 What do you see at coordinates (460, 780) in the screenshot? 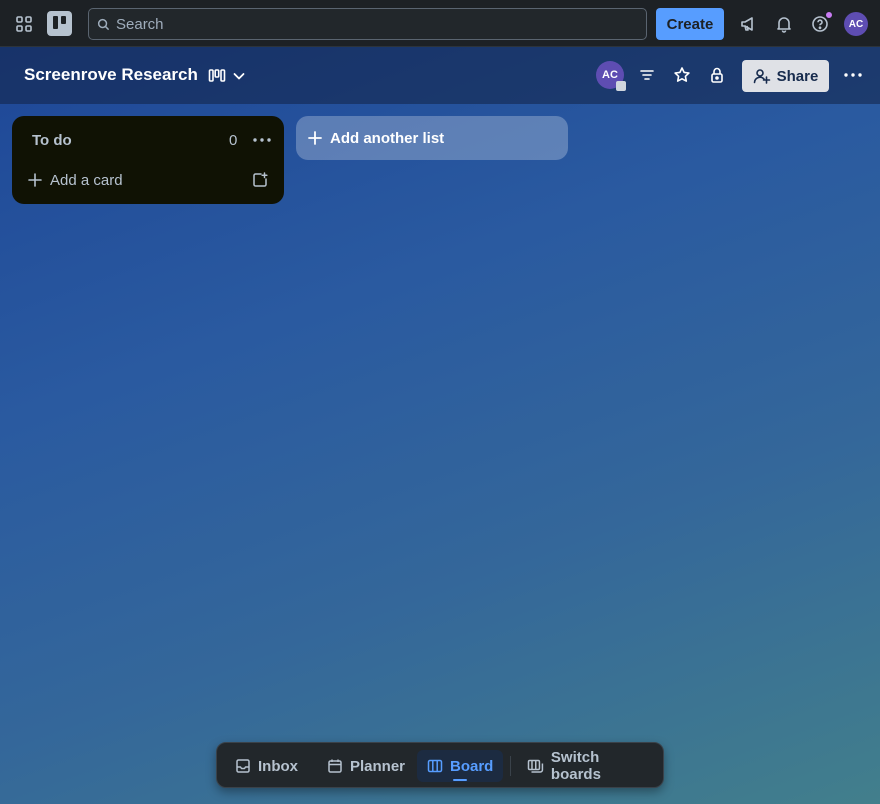
I see `active-tab-indicator` at bounding box center [460, 780].